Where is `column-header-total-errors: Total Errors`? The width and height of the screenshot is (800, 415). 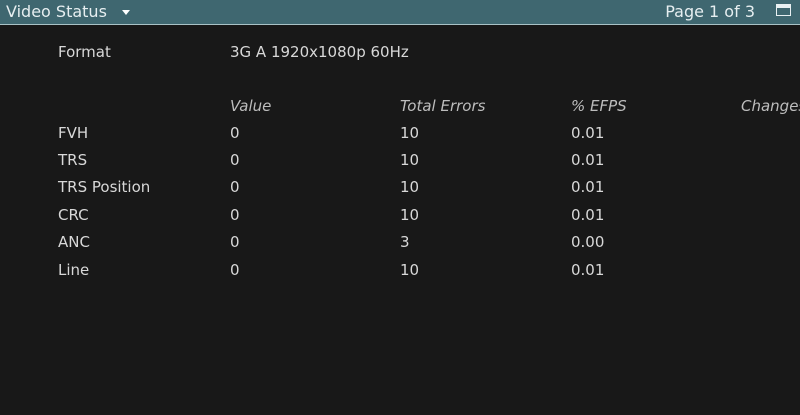 column-header-total-errors: Total Errors is located at coordinates (443, 106).